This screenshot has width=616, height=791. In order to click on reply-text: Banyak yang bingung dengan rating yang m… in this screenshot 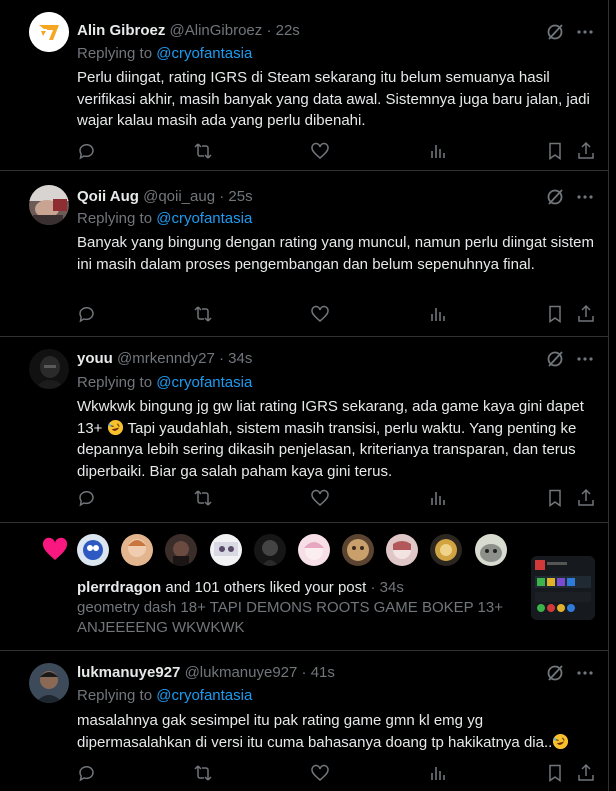, I will do `click(336, 253)`.